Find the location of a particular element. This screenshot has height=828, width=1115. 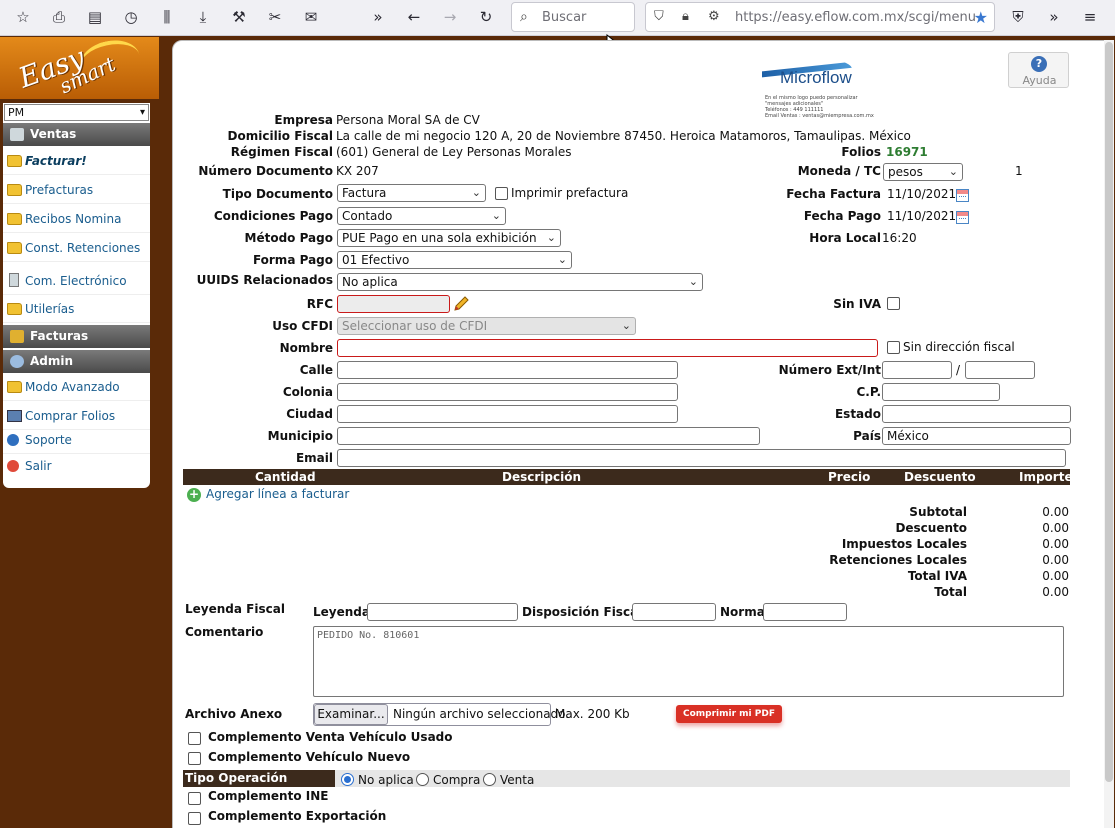

total-iva-label: Total IVA is located at coordinates (937, 576).